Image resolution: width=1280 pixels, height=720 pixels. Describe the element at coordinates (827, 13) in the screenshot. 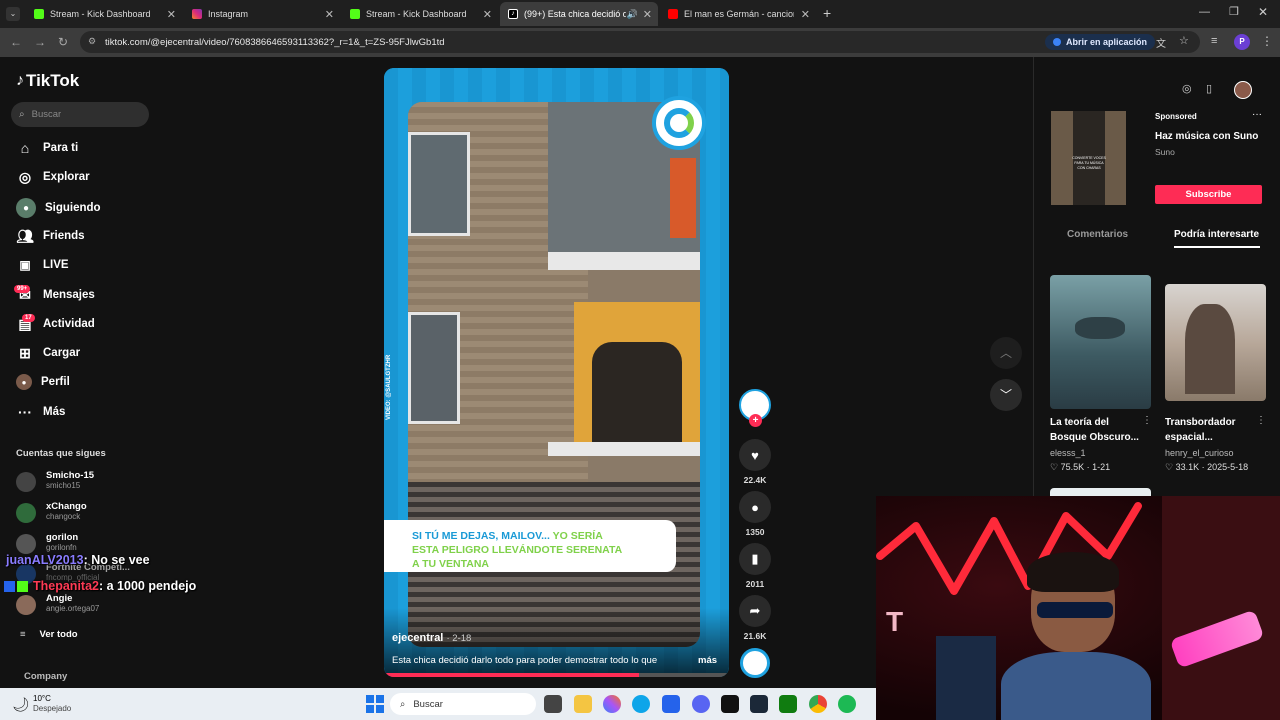

I see `new-tab-button: +` at that location.